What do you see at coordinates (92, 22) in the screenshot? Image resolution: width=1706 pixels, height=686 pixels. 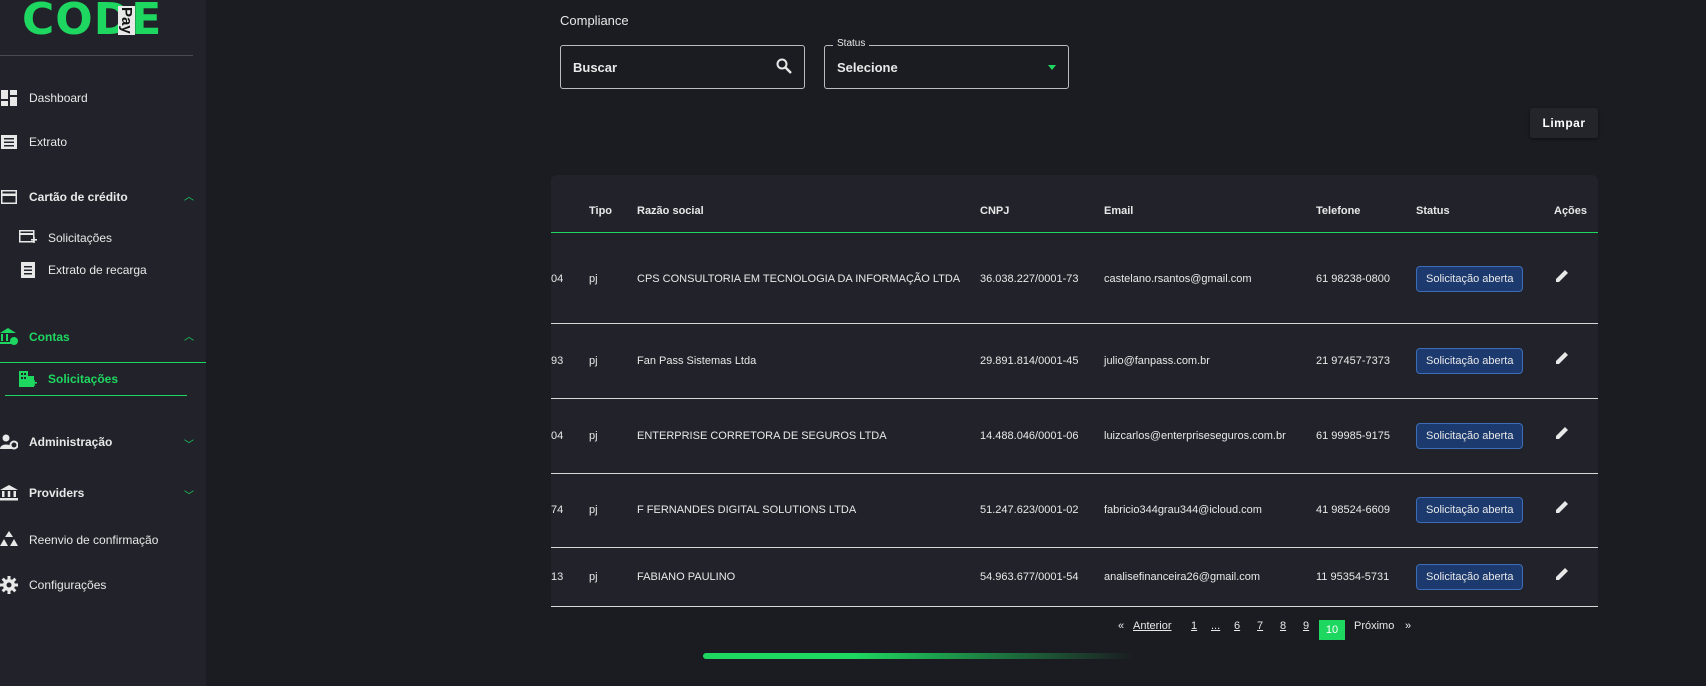 I see `logo-text: CODE` at bounding box center [92, 22].